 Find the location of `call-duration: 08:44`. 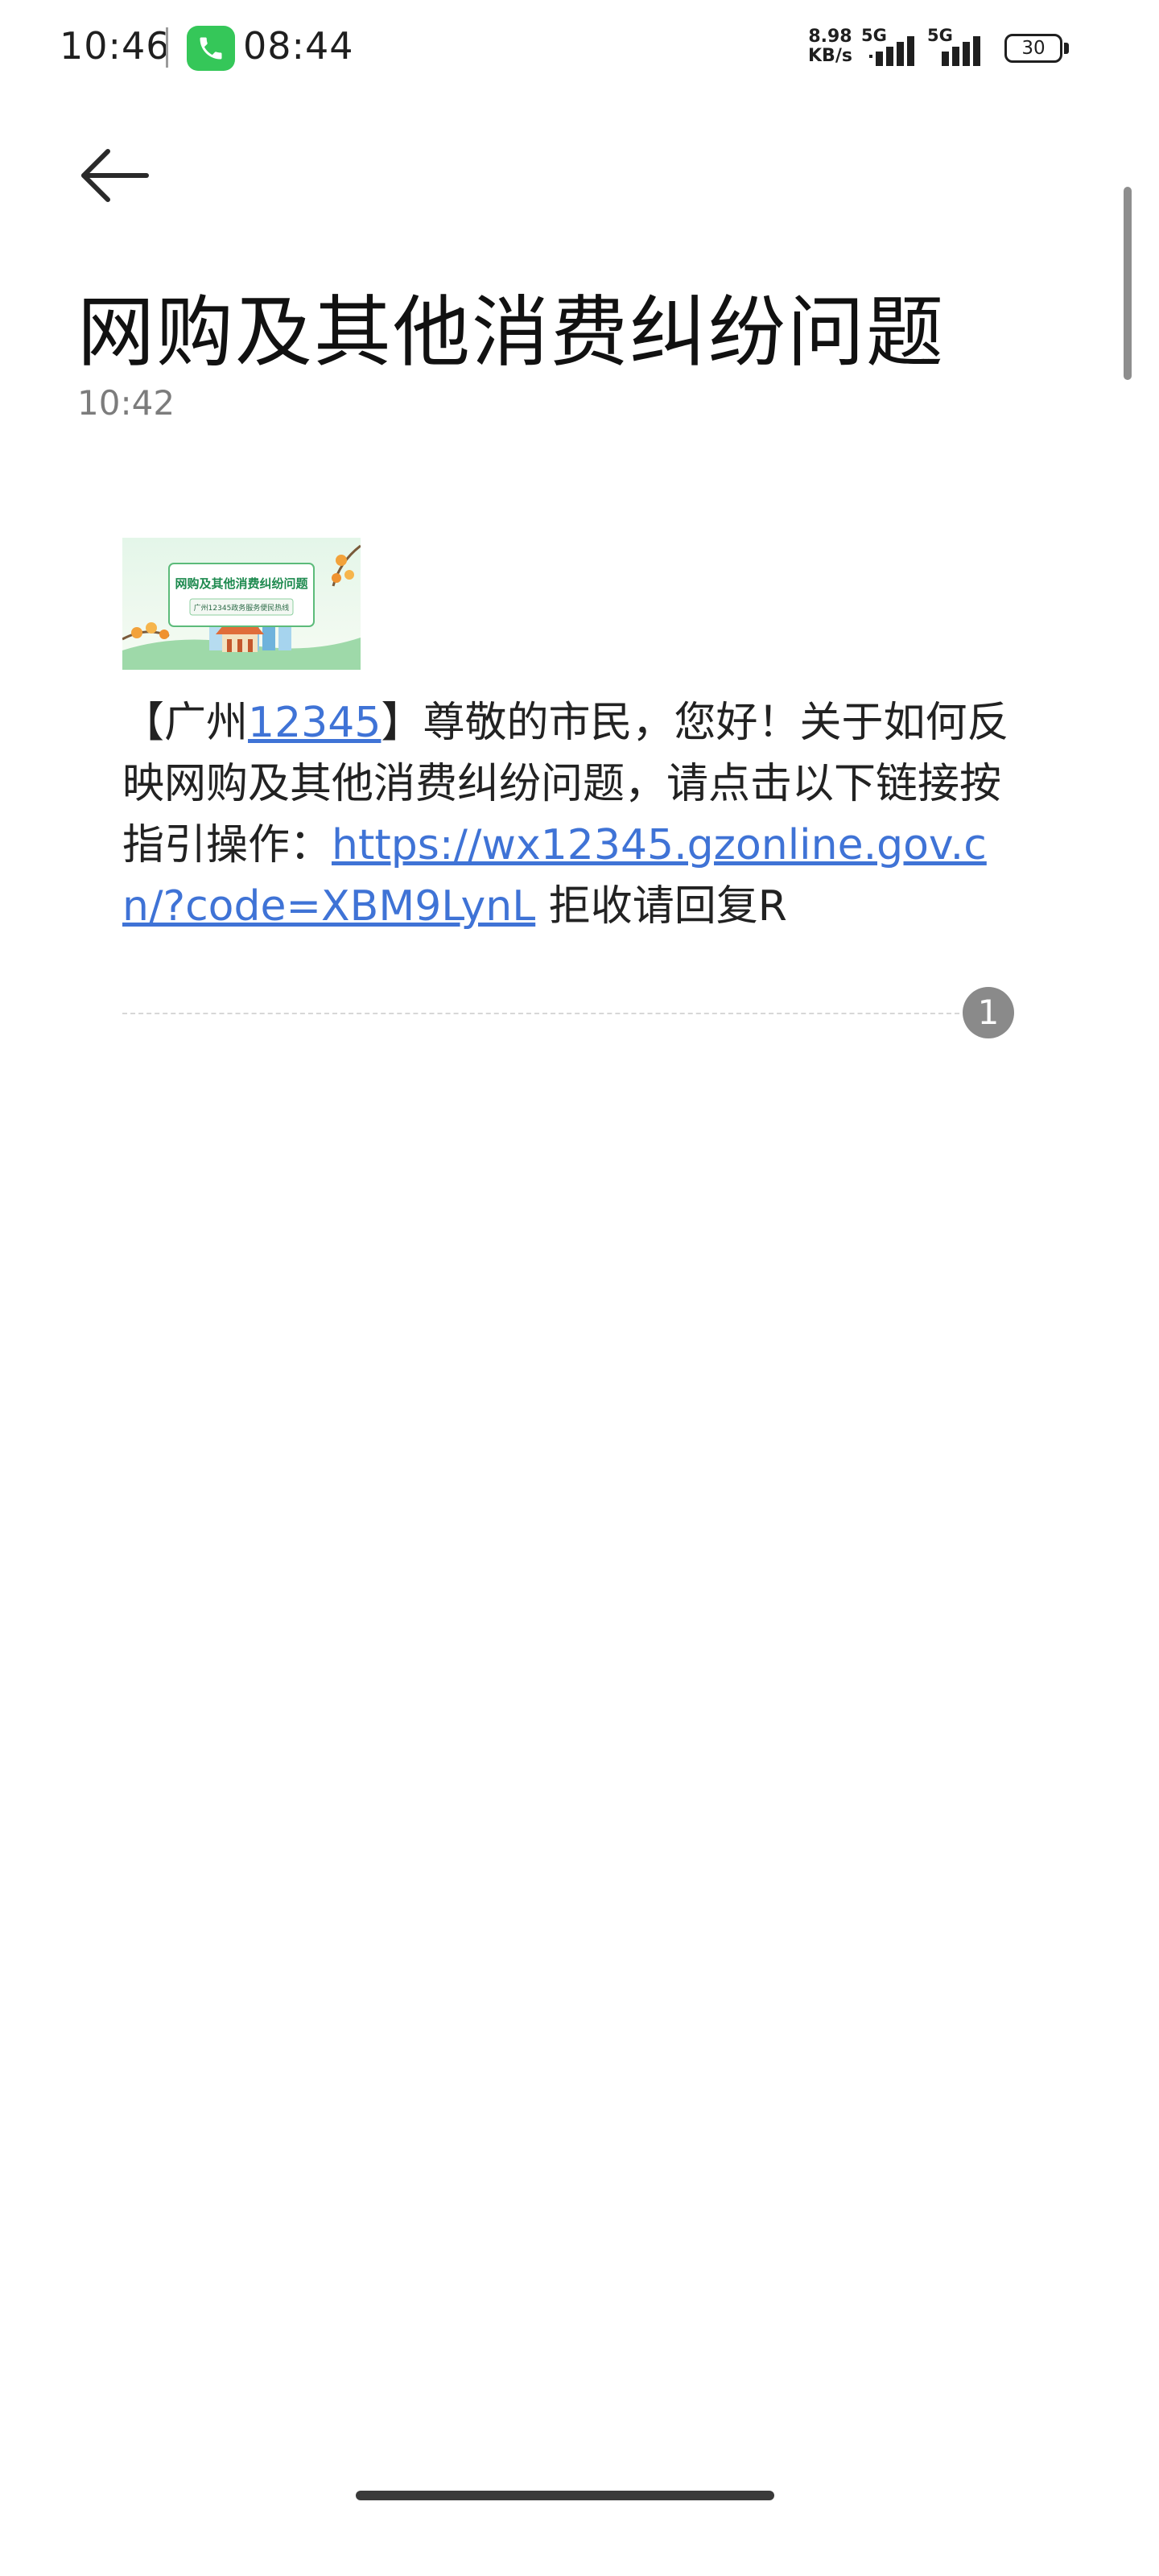

call-duration: 08:44 is located at coordinates (298, 46).